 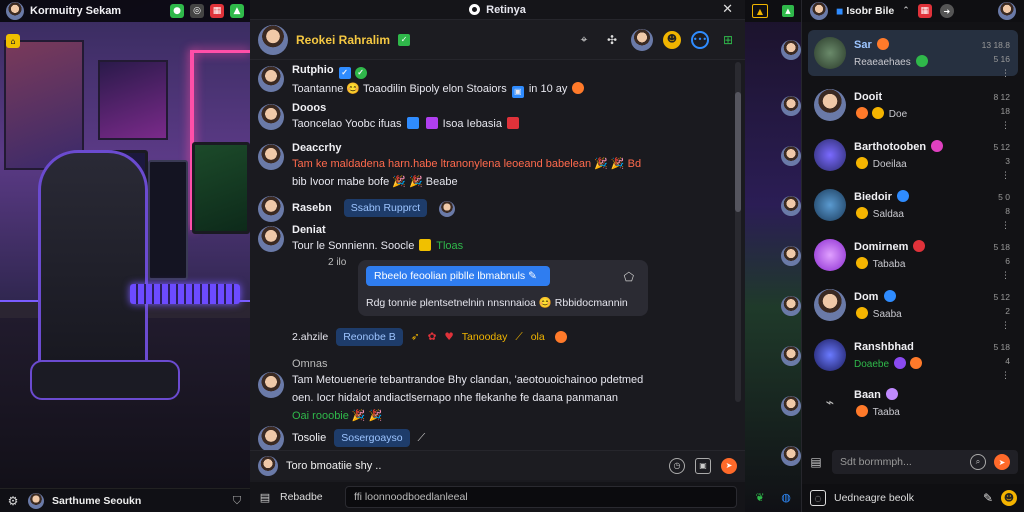 I want to click on chevron-up-icon: ⌃, so click(x=906, y=11).